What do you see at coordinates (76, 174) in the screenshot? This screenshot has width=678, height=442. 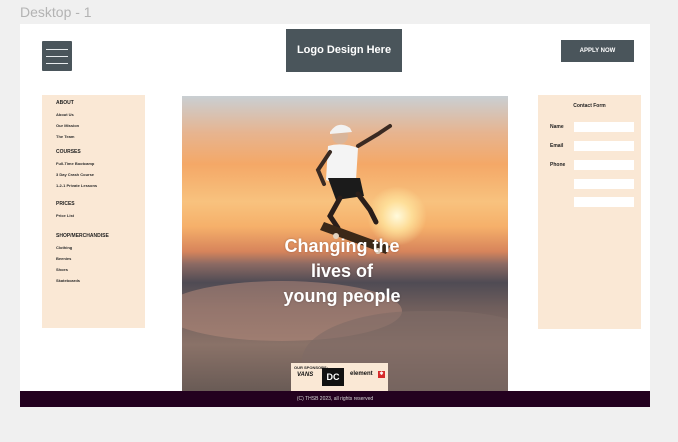 I see `menu-item-crash-course: 3 Day Crash Course` at bounding box center [76, 174].